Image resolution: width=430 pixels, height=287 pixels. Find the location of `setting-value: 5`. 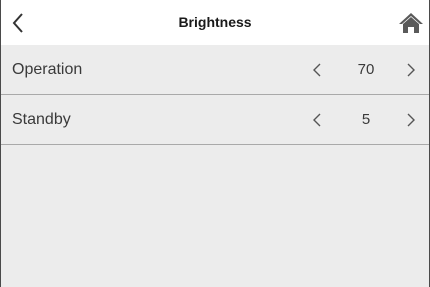

setting-value: 5 is located at coordinates (366, 119).